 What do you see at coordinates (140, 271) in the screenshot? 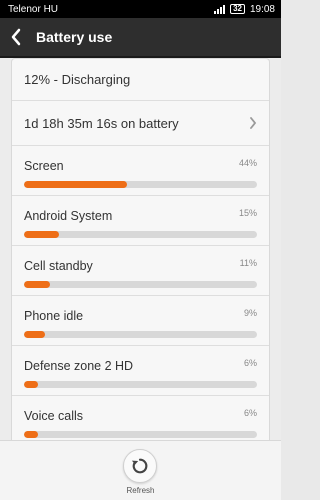
I see `usage-row: Cell standby 11%` at bounding box center [140, 271].